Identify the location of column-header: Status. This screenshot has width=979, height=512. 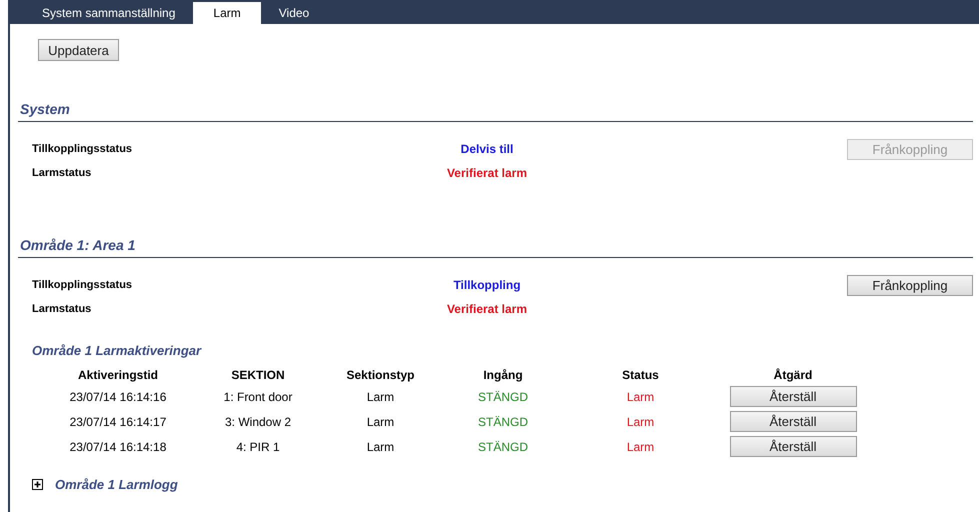
(640, 375).